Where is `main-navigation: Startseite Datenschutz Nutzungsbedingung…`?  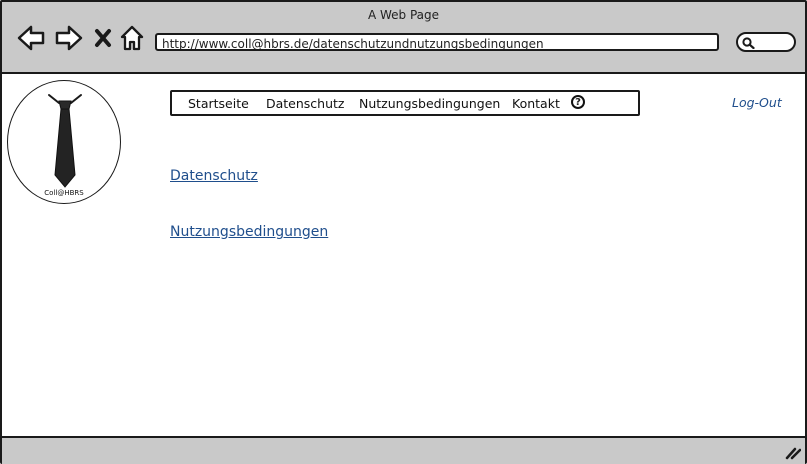
main-navigation: Startseite Datenschutz Nutzungsbedingung… is located at coordinates (405, 103).